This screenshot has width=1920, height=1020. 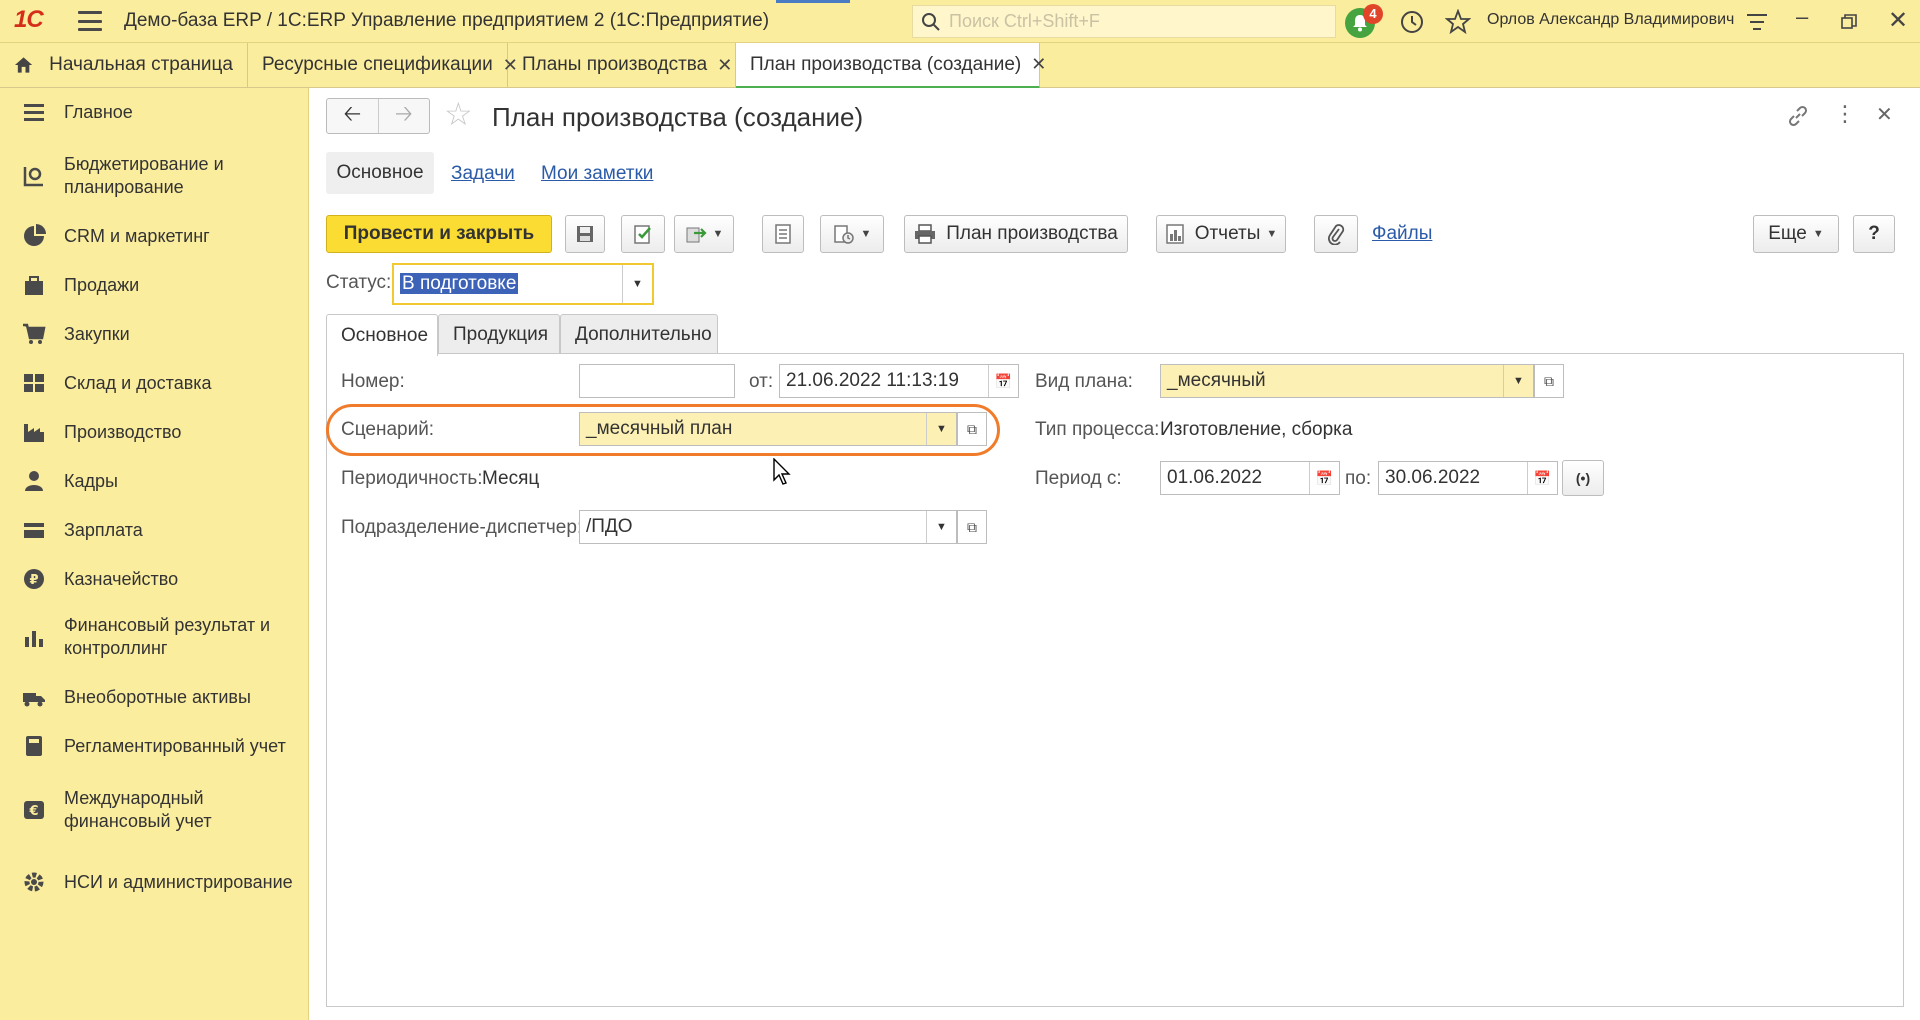 What do you see at coordinates (925, 234) in the screenshot?
I see `printer-icon` at bounding box center [925, 234].